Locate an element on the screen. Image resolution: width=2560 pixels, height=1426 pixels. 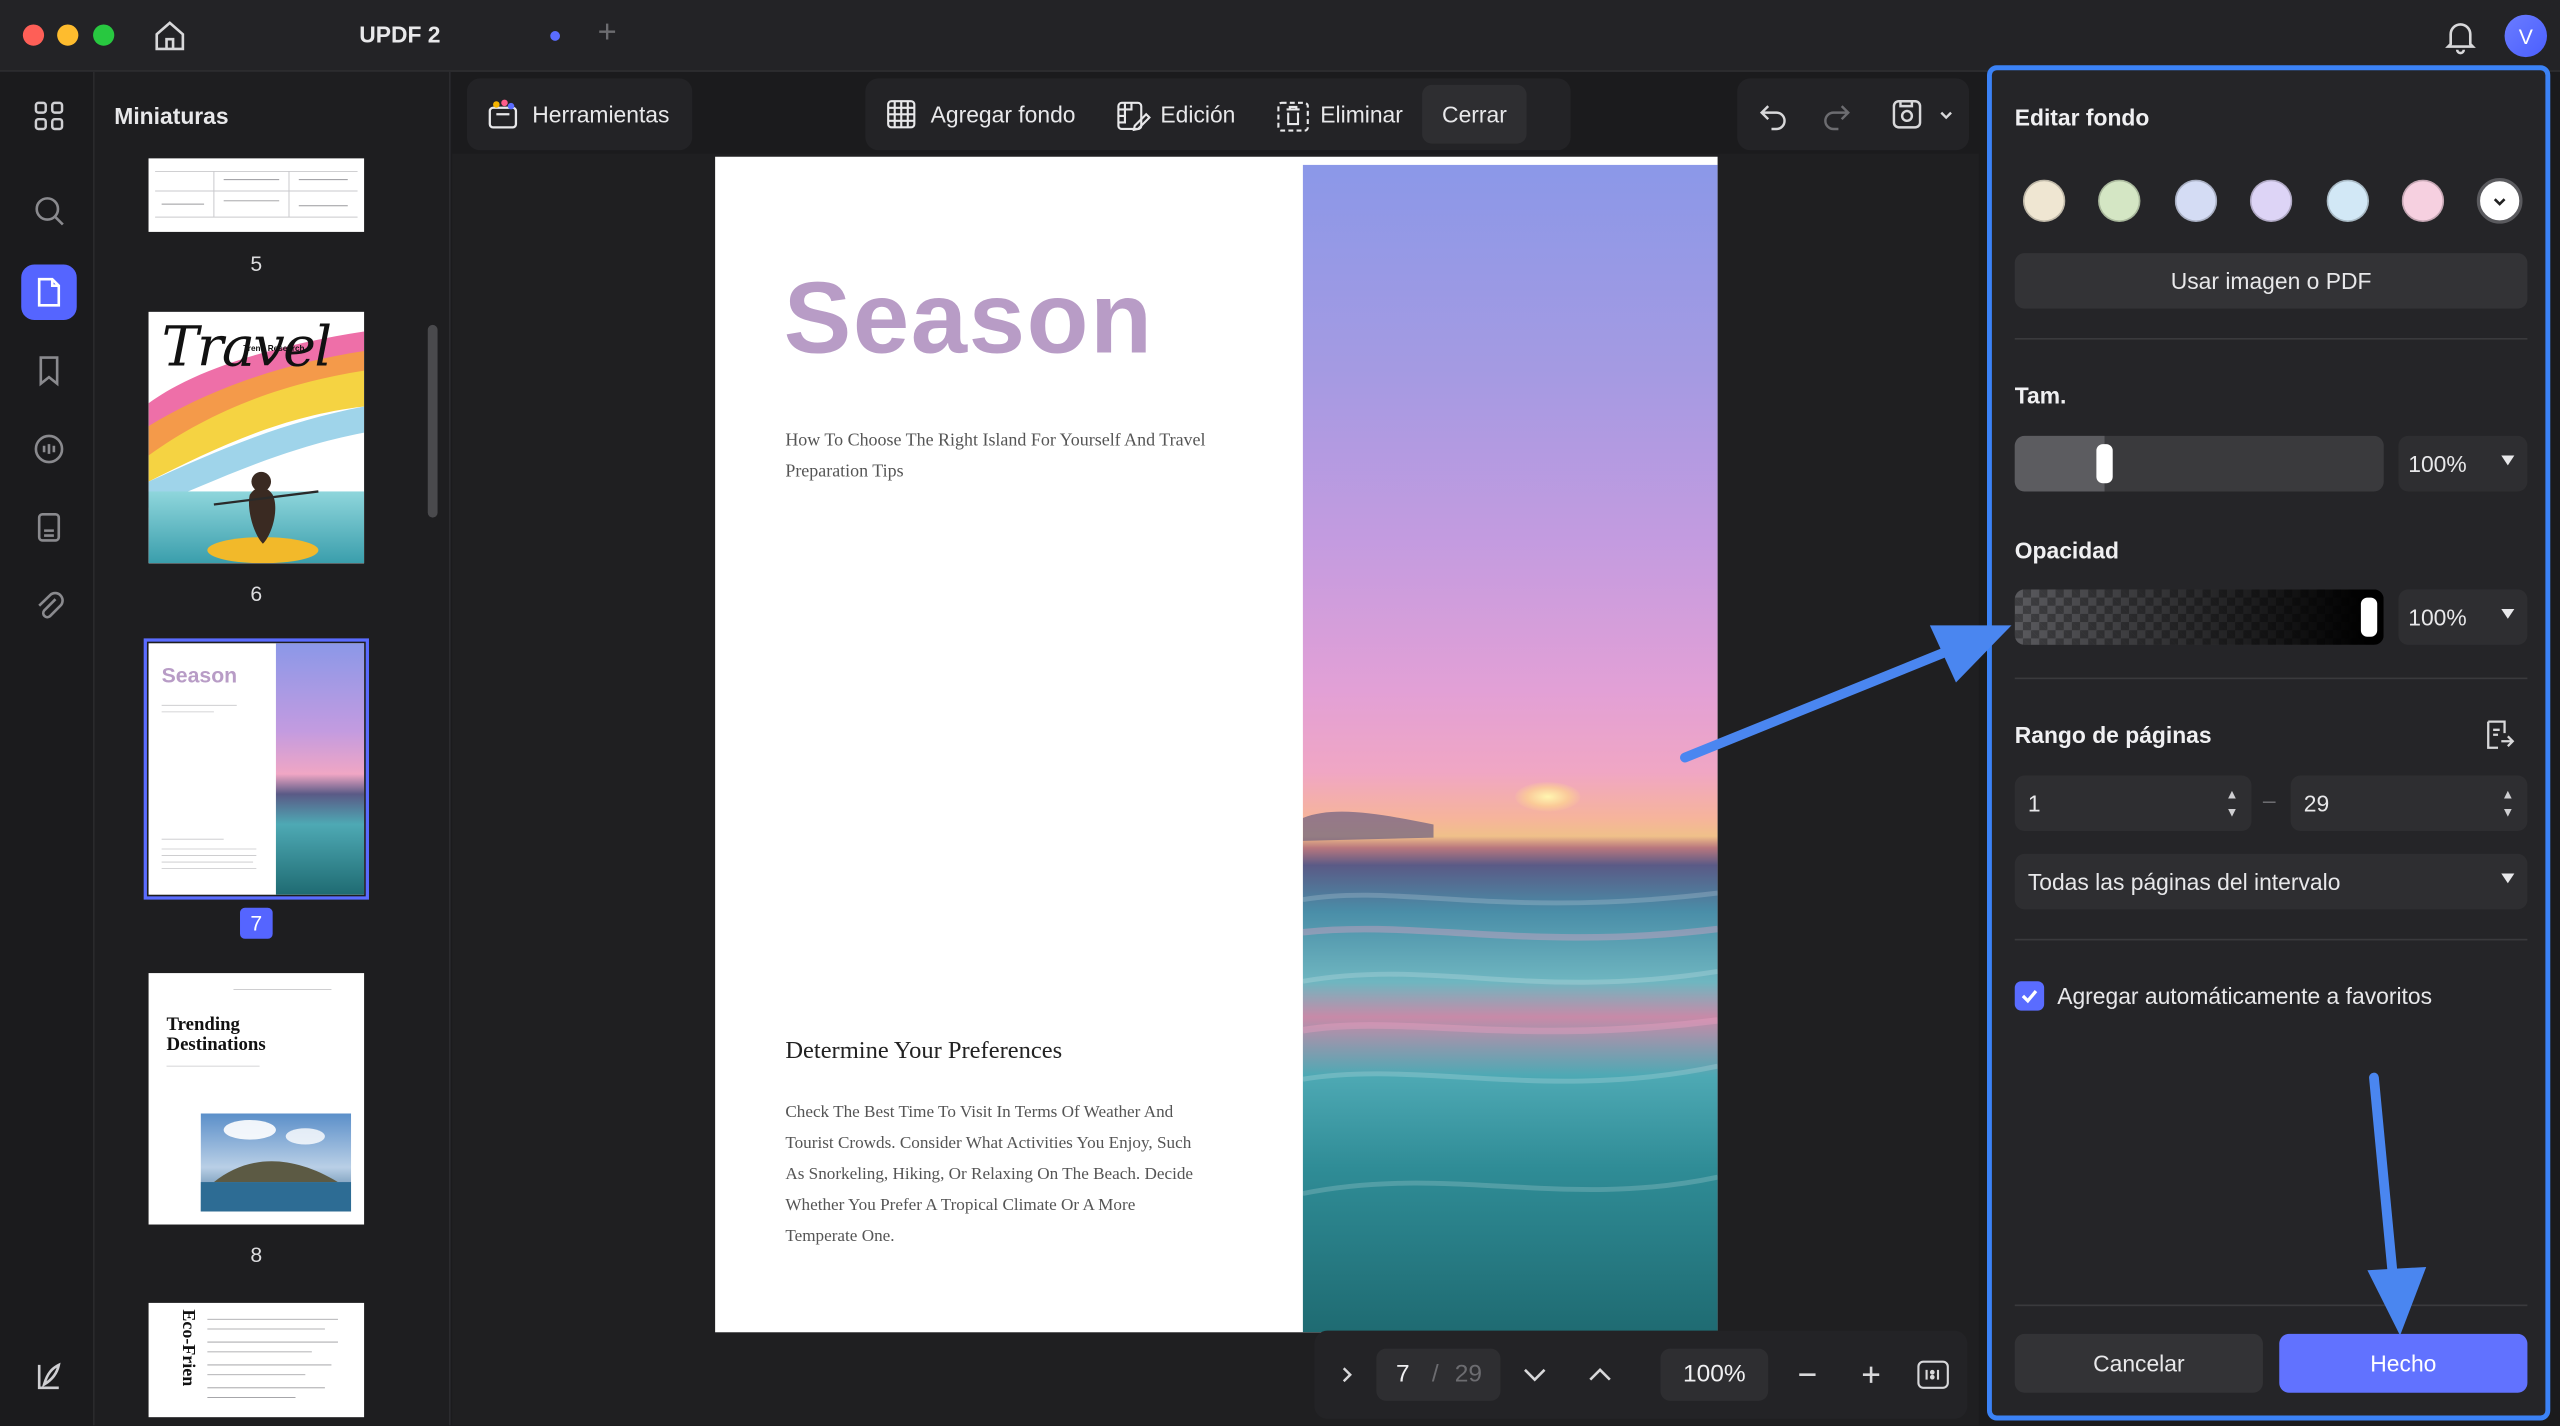
left-tool-rail is located at coordinates (47, 748).